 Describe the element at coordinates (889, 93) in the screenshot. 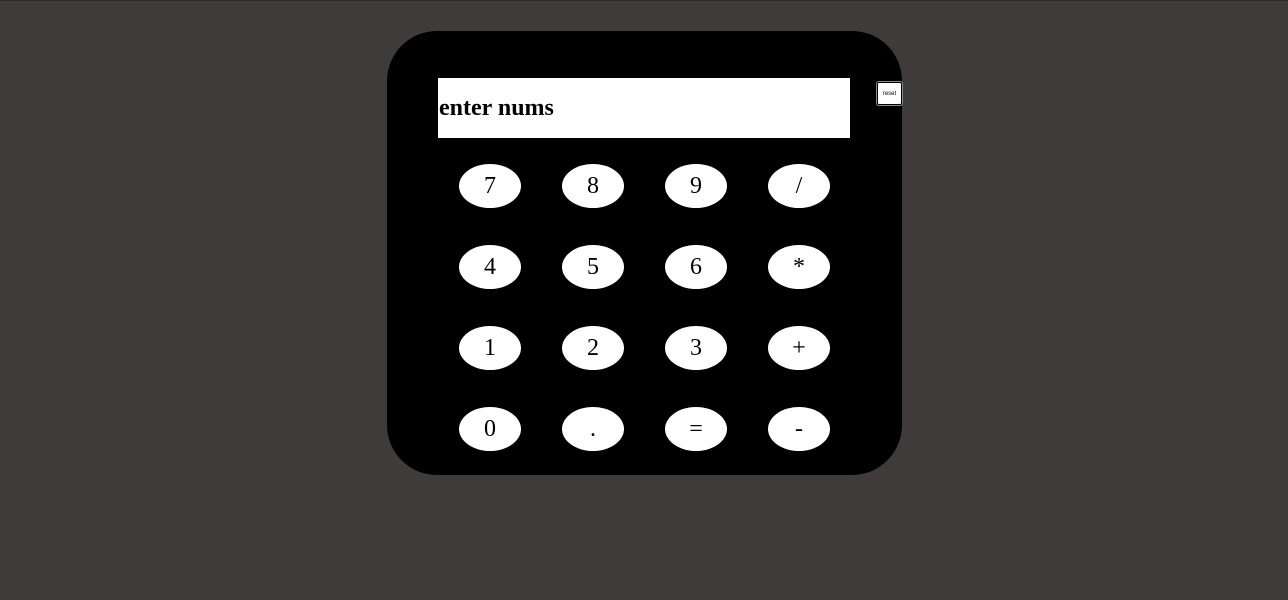

I see `reset-button: reset` at that location.